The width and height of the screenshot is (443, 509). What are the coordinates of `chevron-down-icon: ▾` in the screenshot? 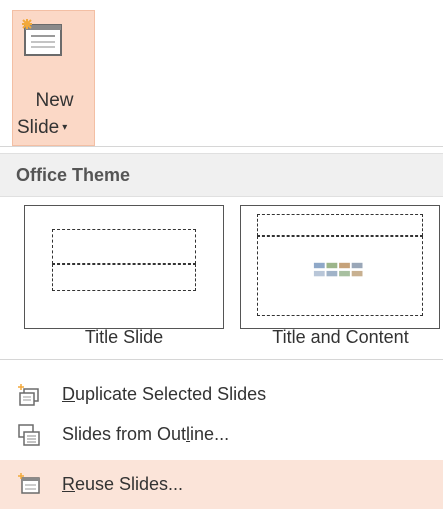 It's located at (65, 127).